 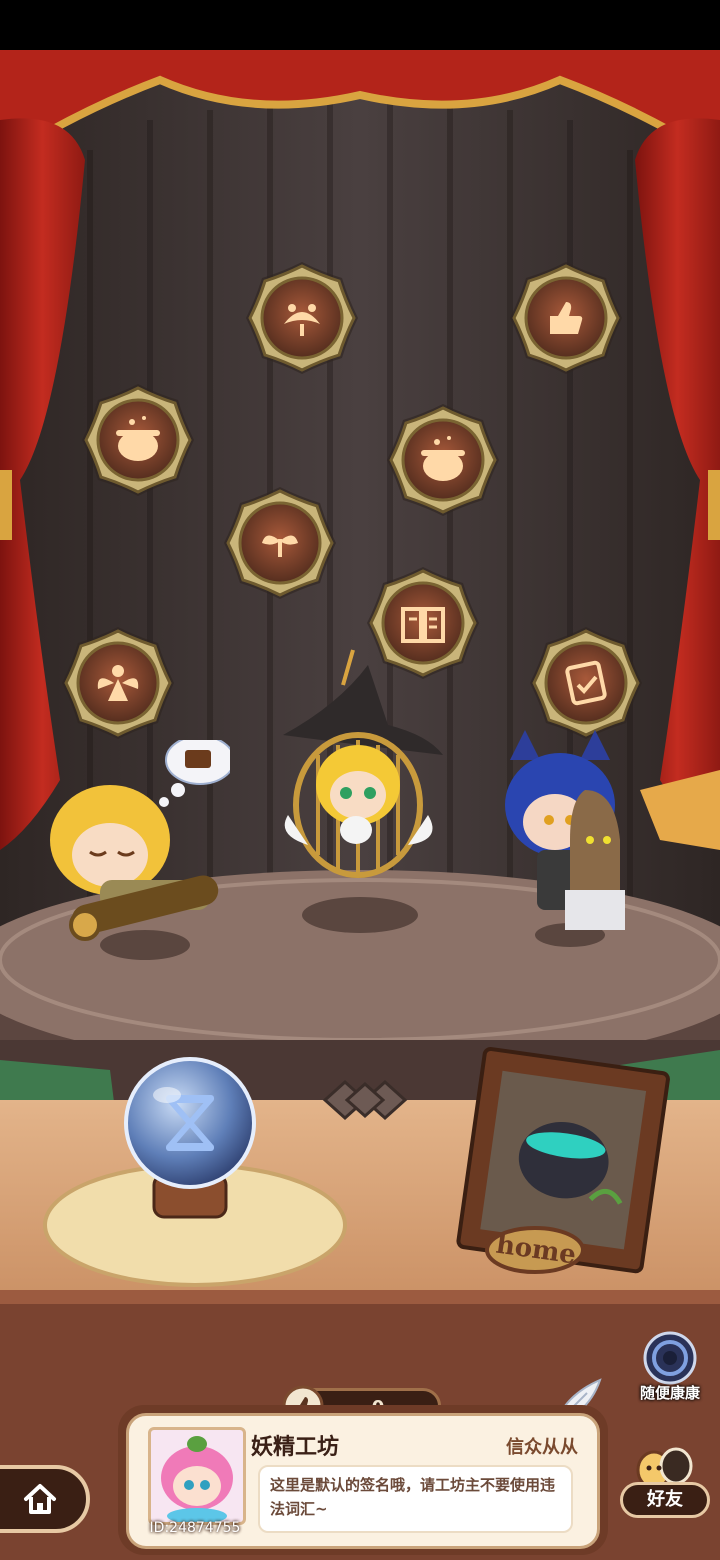 I want to click on caged-witch-character, so click(x=363, y=767).